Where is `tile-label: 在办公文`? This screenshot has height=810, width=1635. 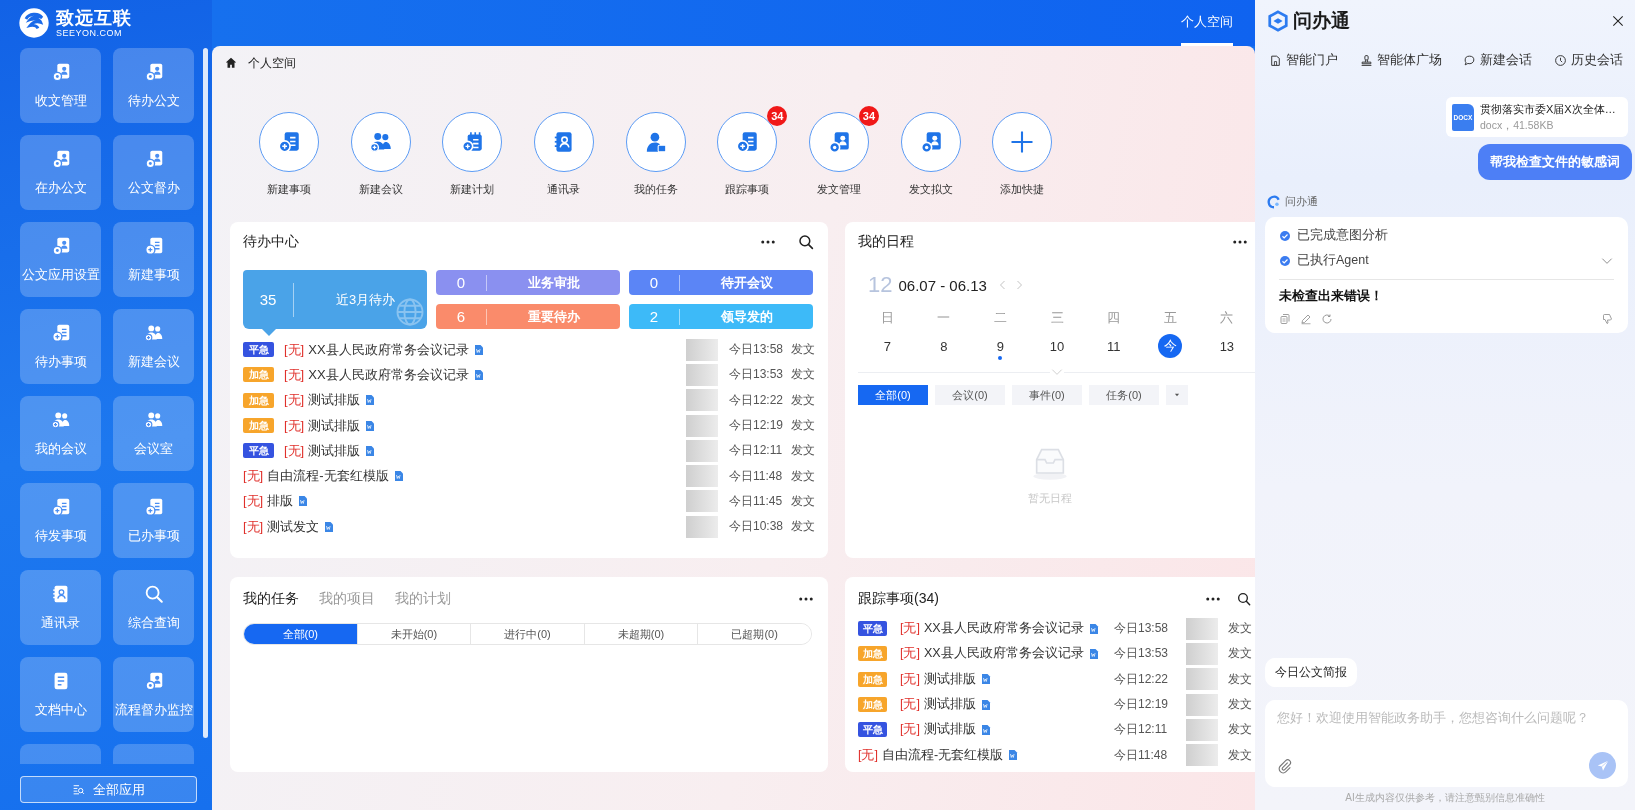 tile-label: 在办公文 is located at coordinates (60, 188).